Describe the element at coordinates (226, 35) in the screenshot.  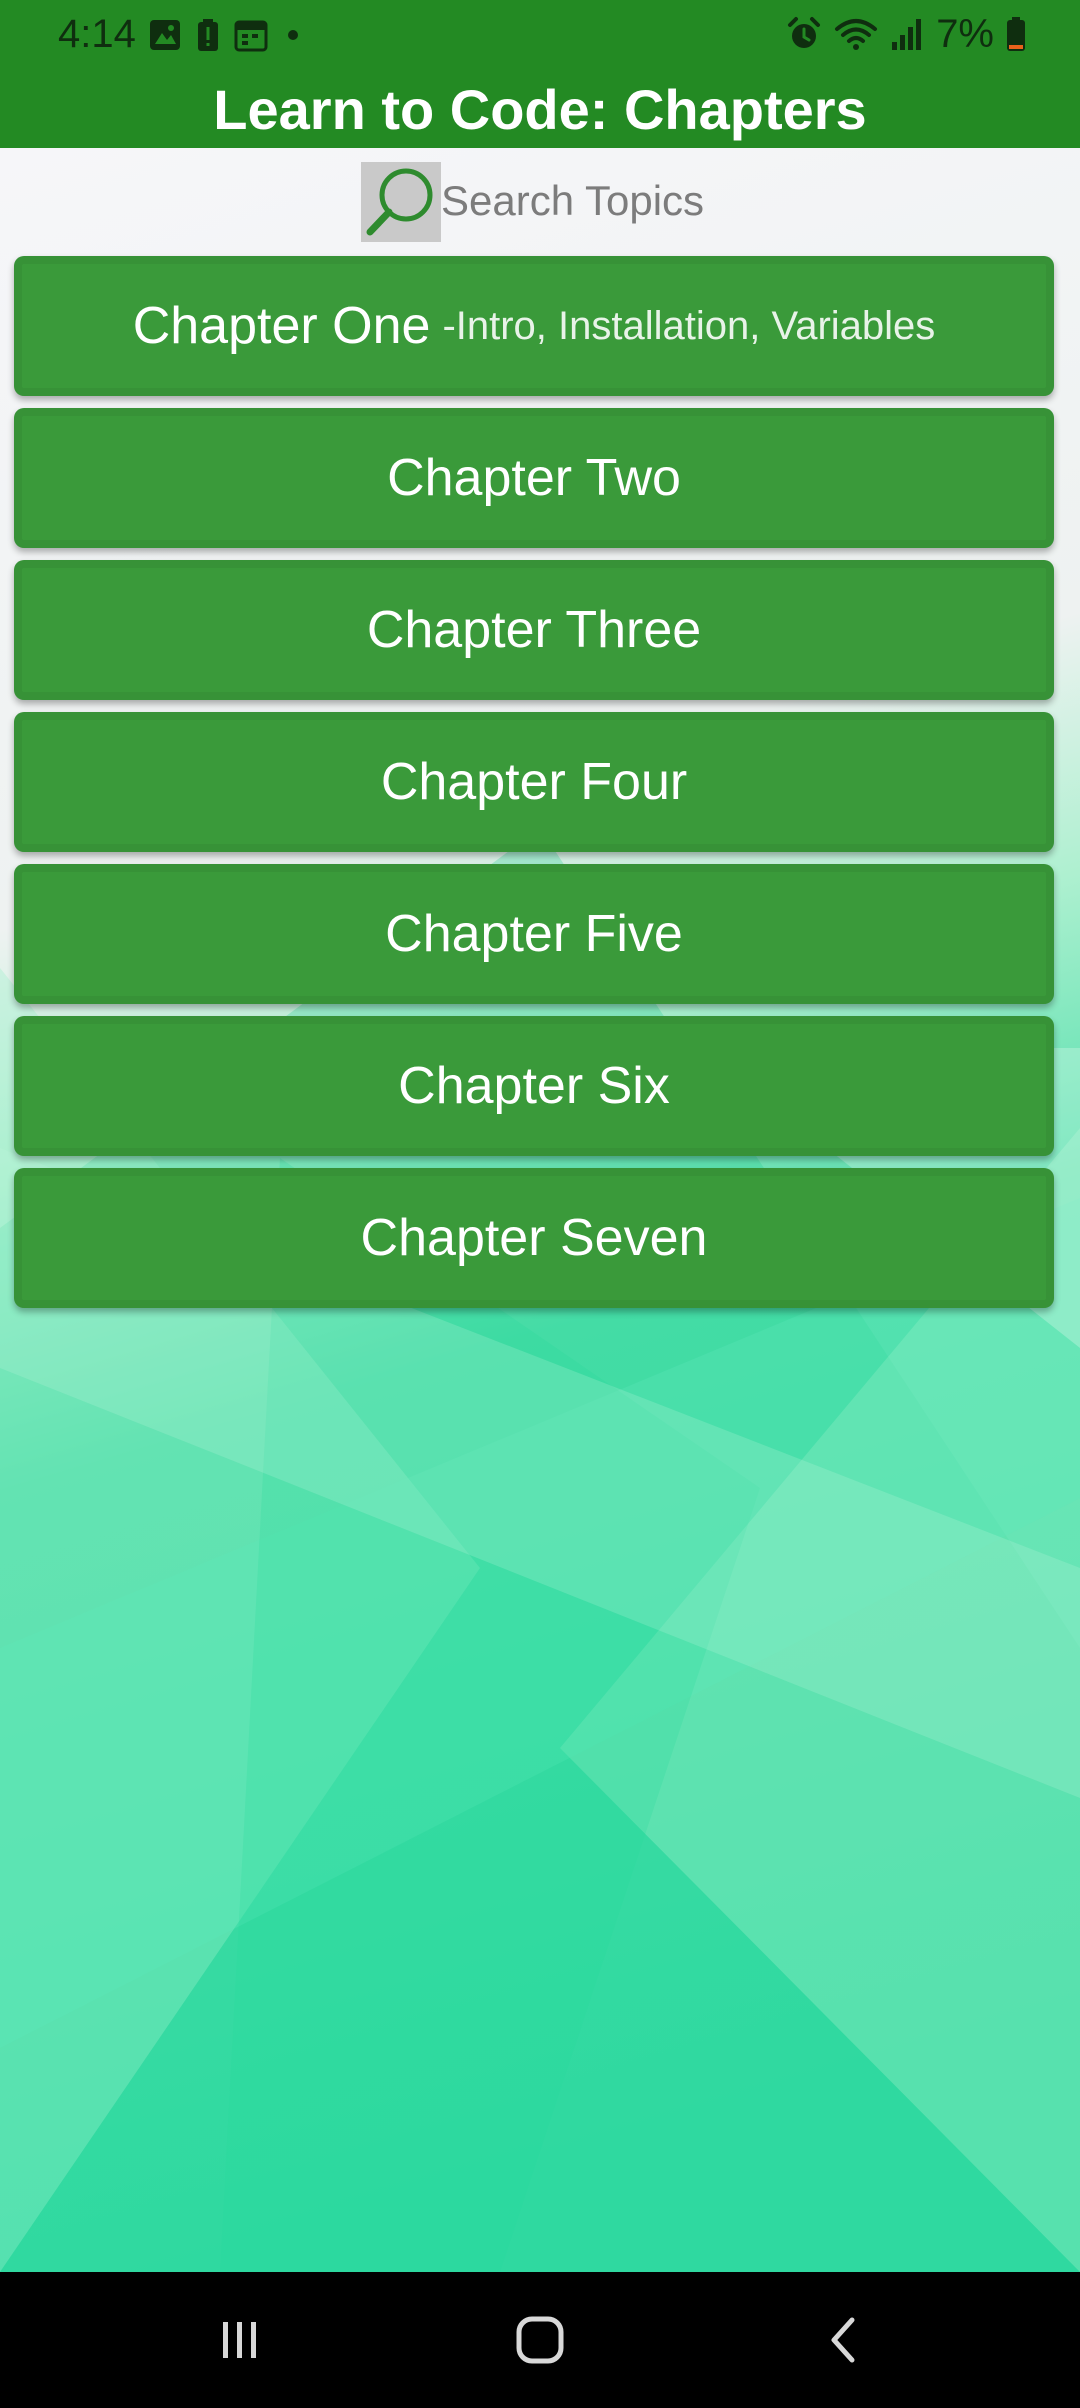
I see `status-icons-left` at that location.